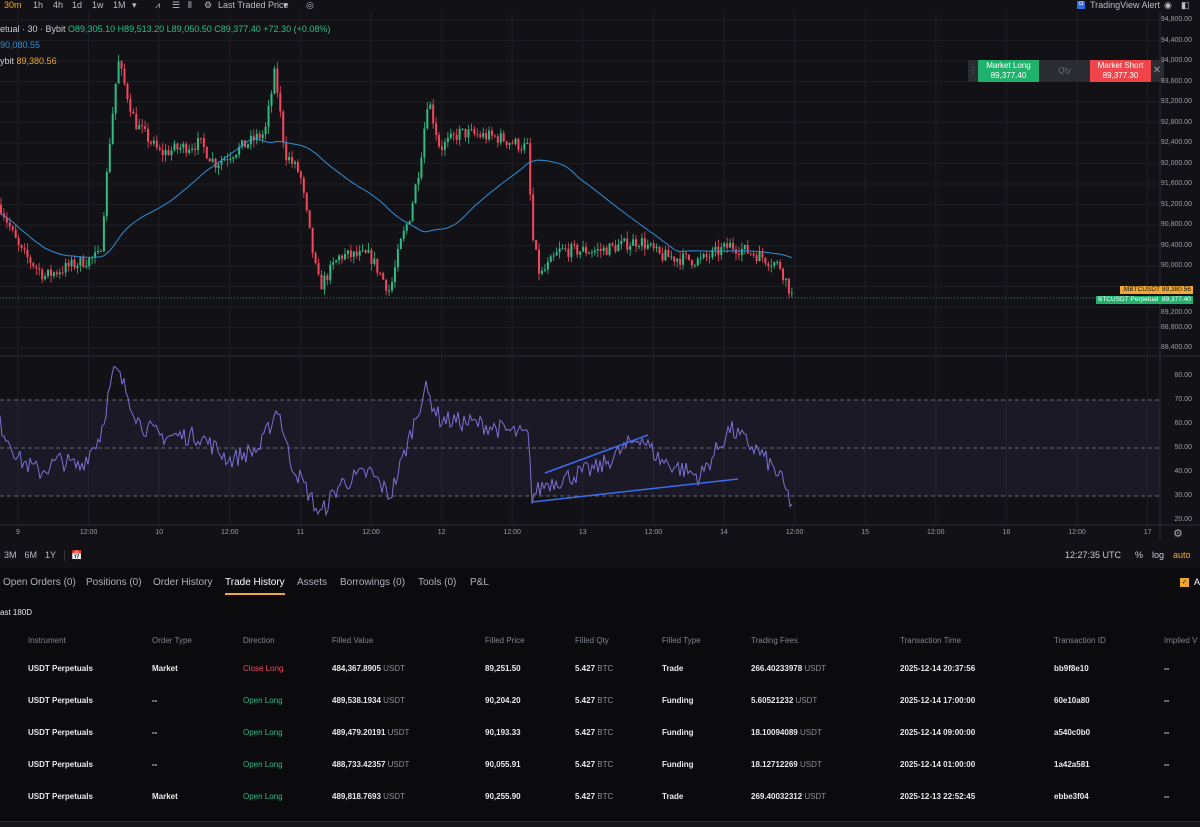 The height and width of the screenshot is (827, 1200). What do you see at coordinates (479, 582) in the screenshot?
I see `tab-pnl: P&L` at bounding box center [479, 582].